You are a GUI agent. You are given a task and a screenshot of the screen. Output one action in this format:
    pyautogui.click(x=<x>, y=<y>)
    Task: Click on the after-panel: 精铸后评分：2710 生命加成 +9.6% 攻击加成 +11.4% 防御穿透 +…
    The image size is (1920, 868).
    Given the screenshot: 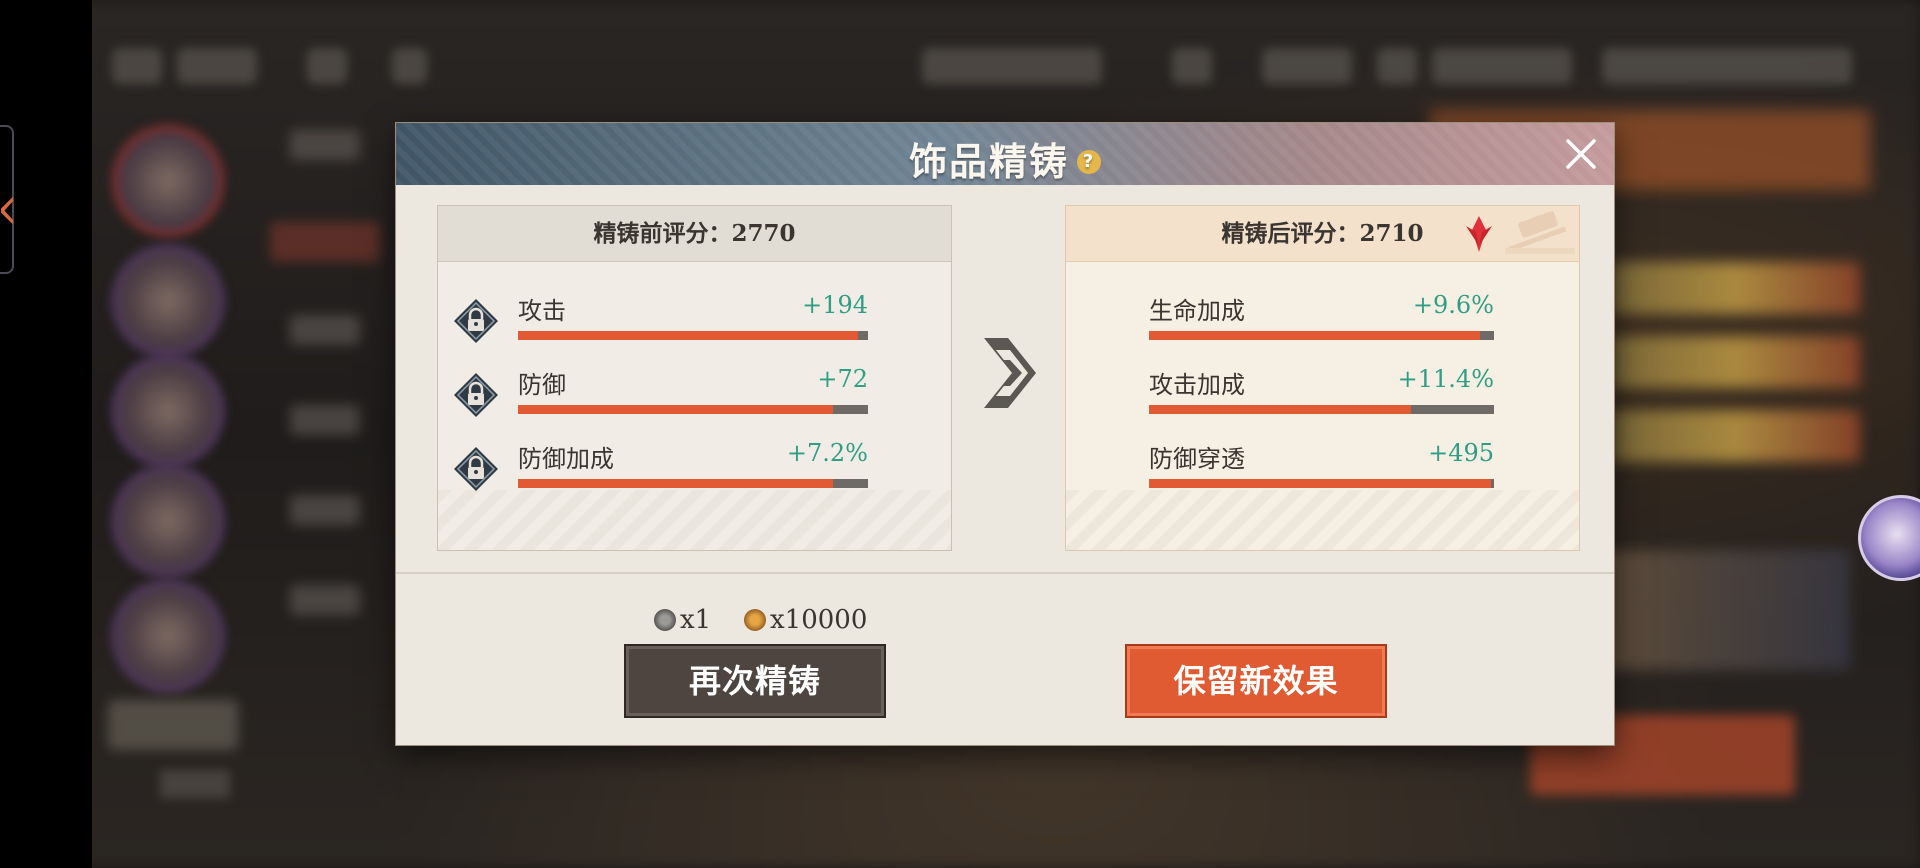 What is the action you would take?
    pyautogui.click(x=1322, y=378)
    